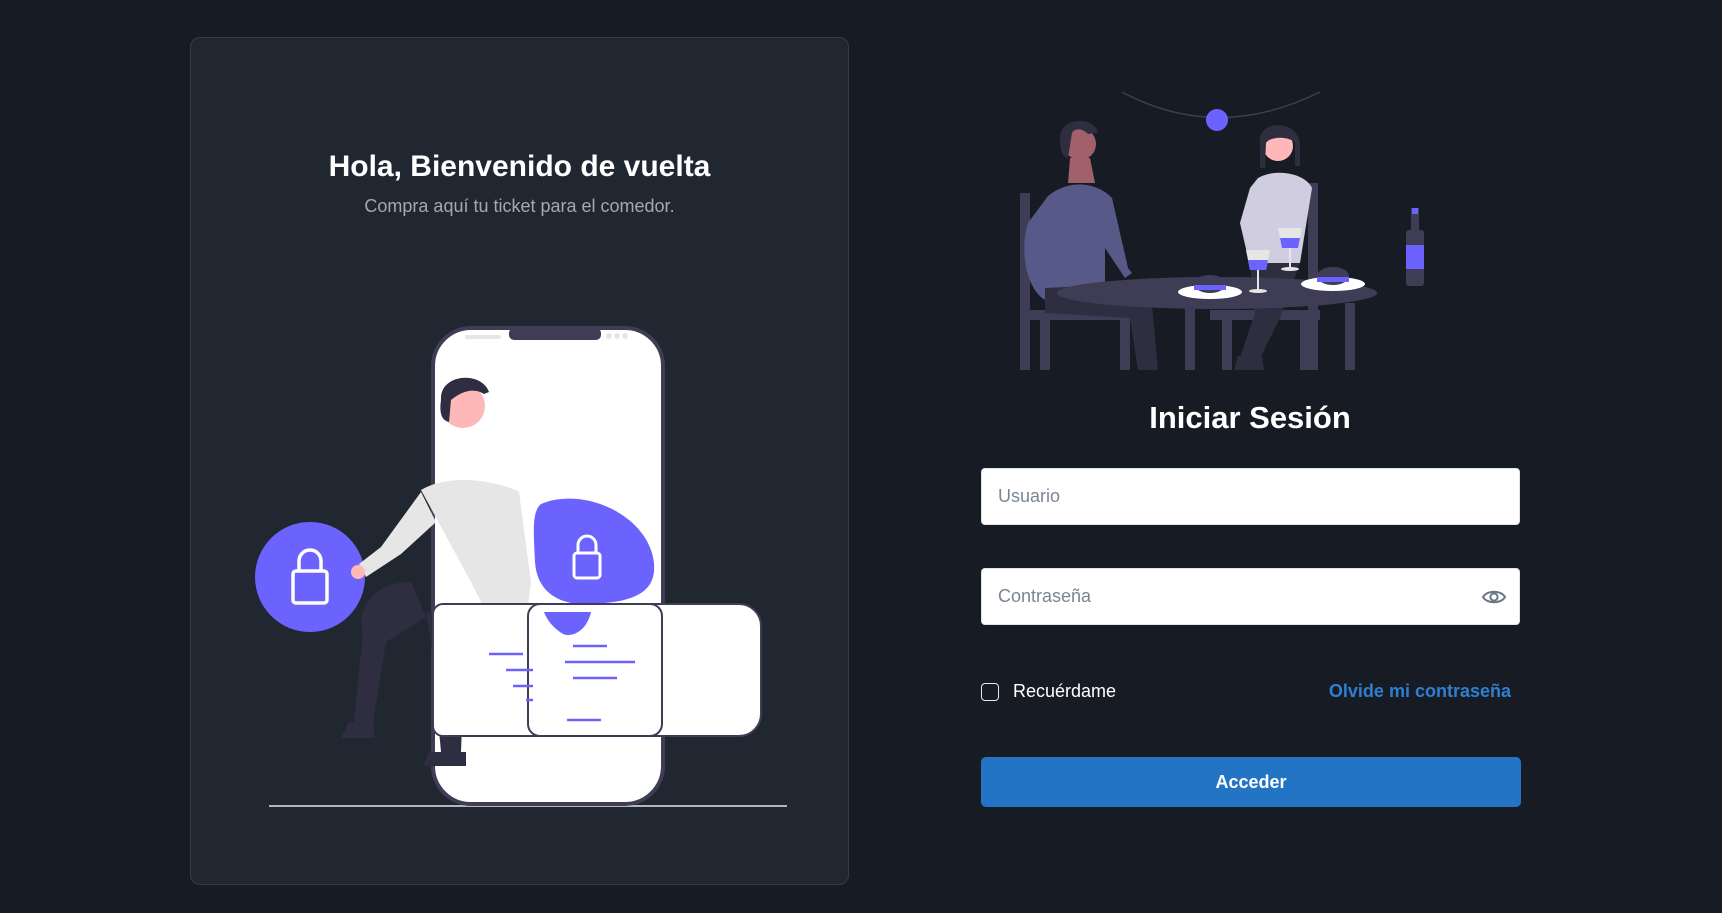 The width and height of the screenshot is (1722, 913). What do you see at coordinates (990, 691) in the screenshot?
I see `remember-me-checkbox` at bounding box center [990, 691].